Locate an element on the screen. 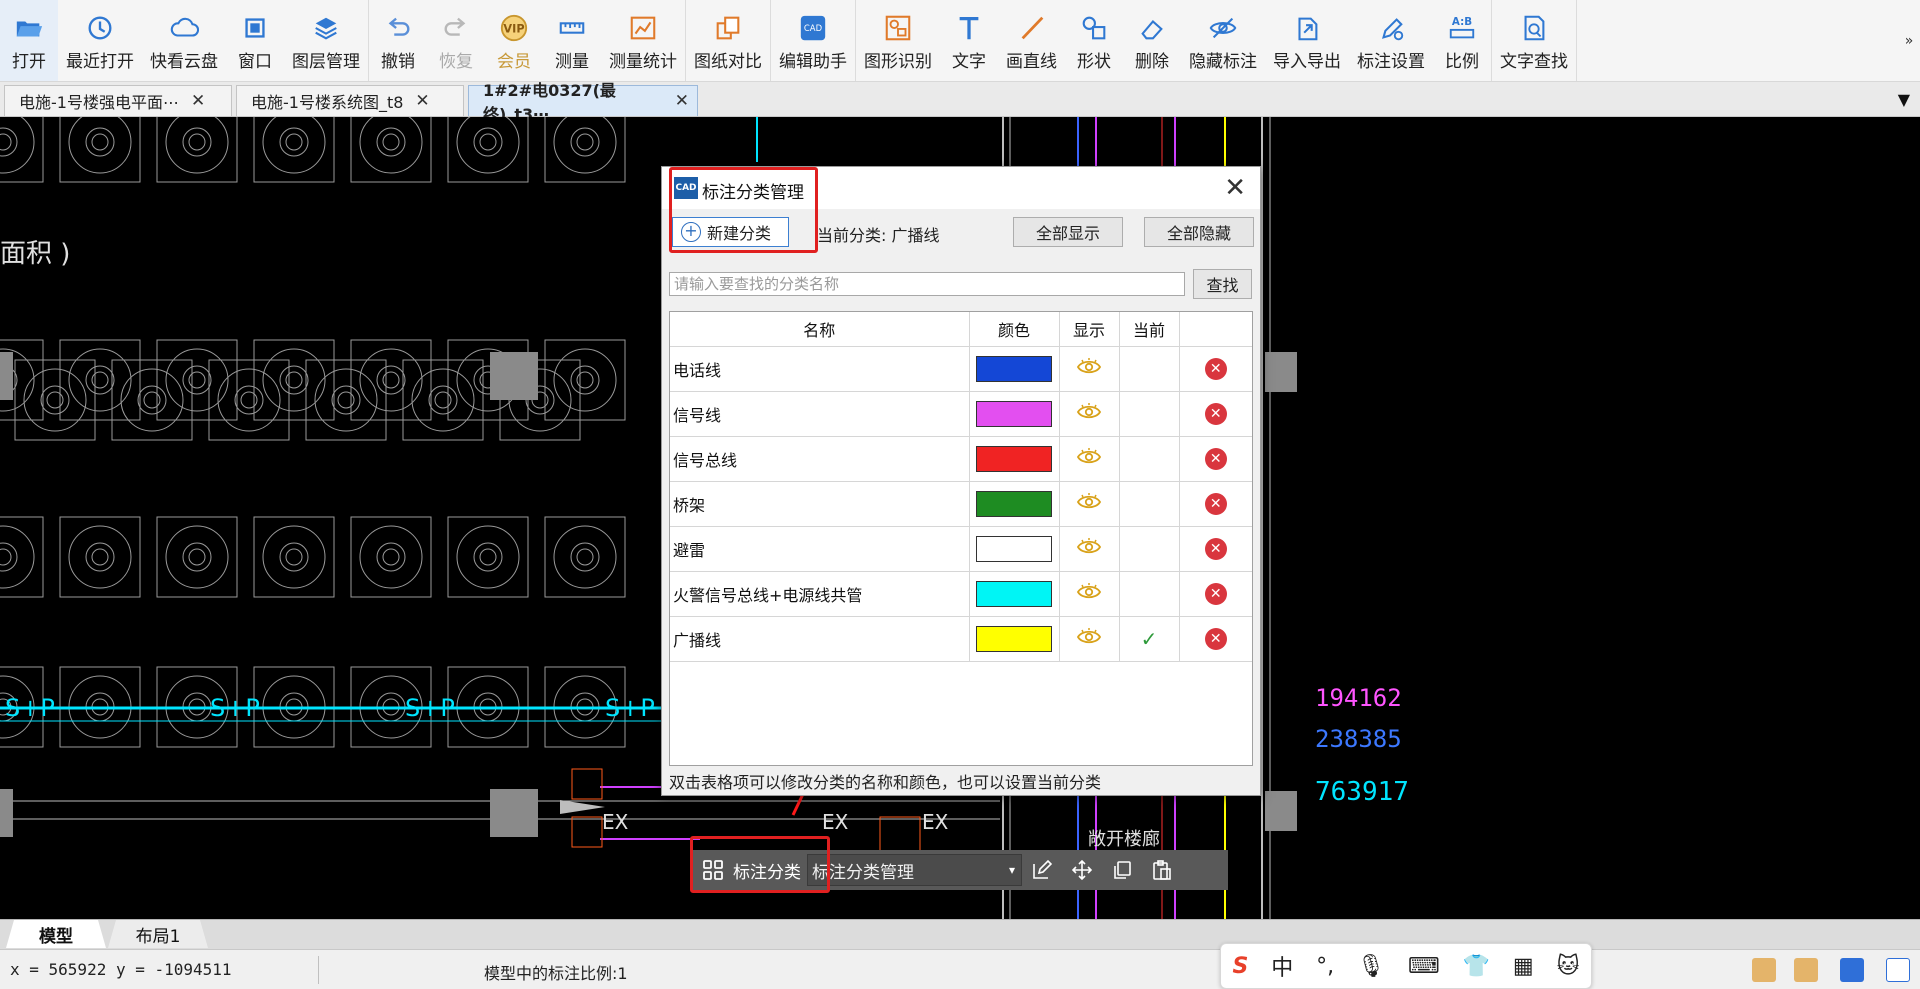 The height and width of the screenshot is (989, 1920). punctuation-icon: °, is located at coordinates (1325, 966).